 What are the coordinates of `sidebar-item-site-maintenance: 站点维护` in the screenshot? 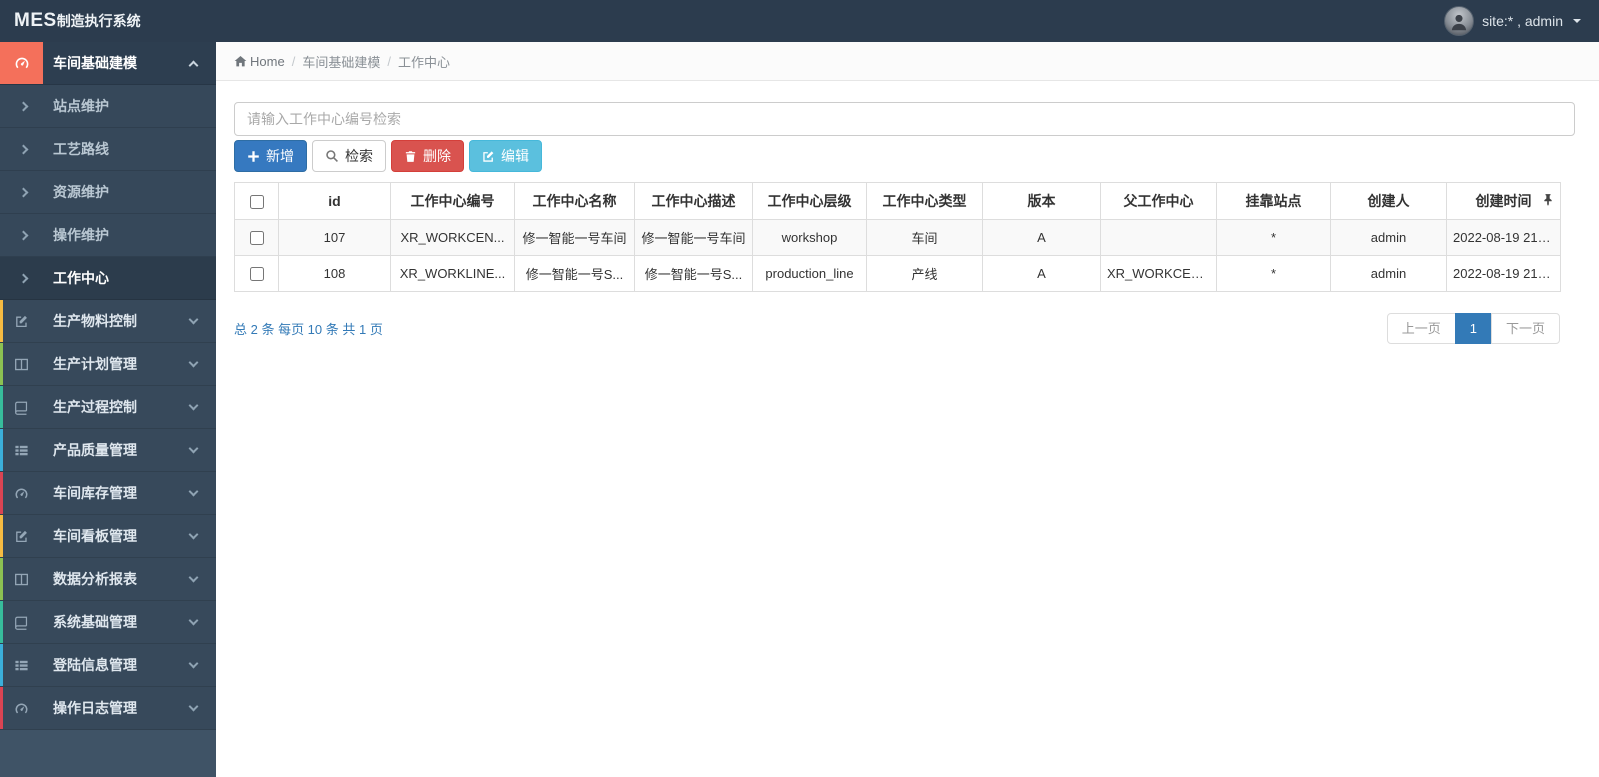 It's located at (108, 106).